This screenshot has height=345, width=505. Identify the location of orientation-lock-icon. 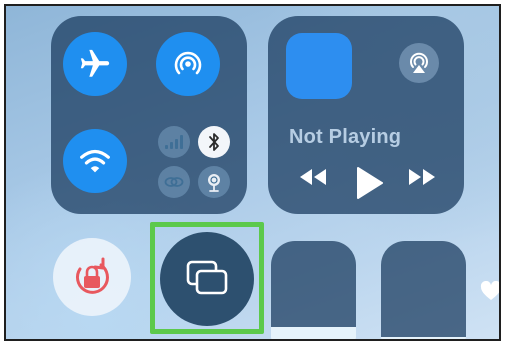
(92, 275).